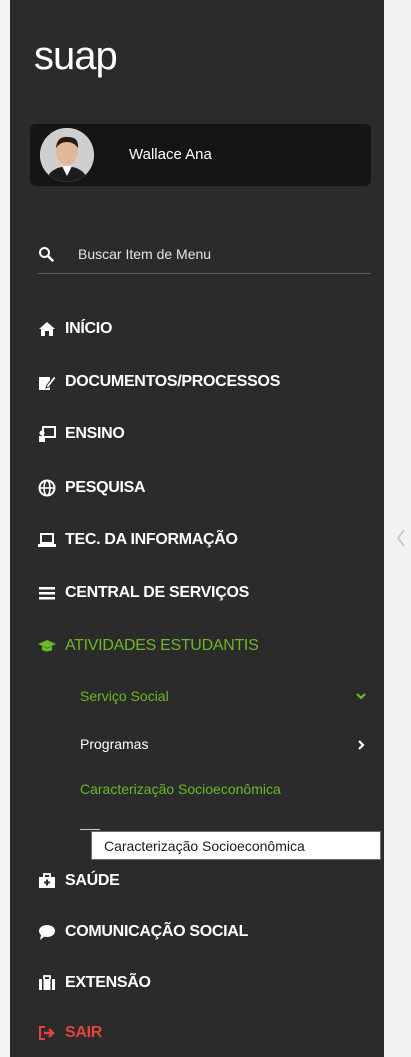 The image size is (411, 1057). I want to click on menu-item-tec-informacao: TEC. DA INFORMAÇÃO, so click(138, 540).